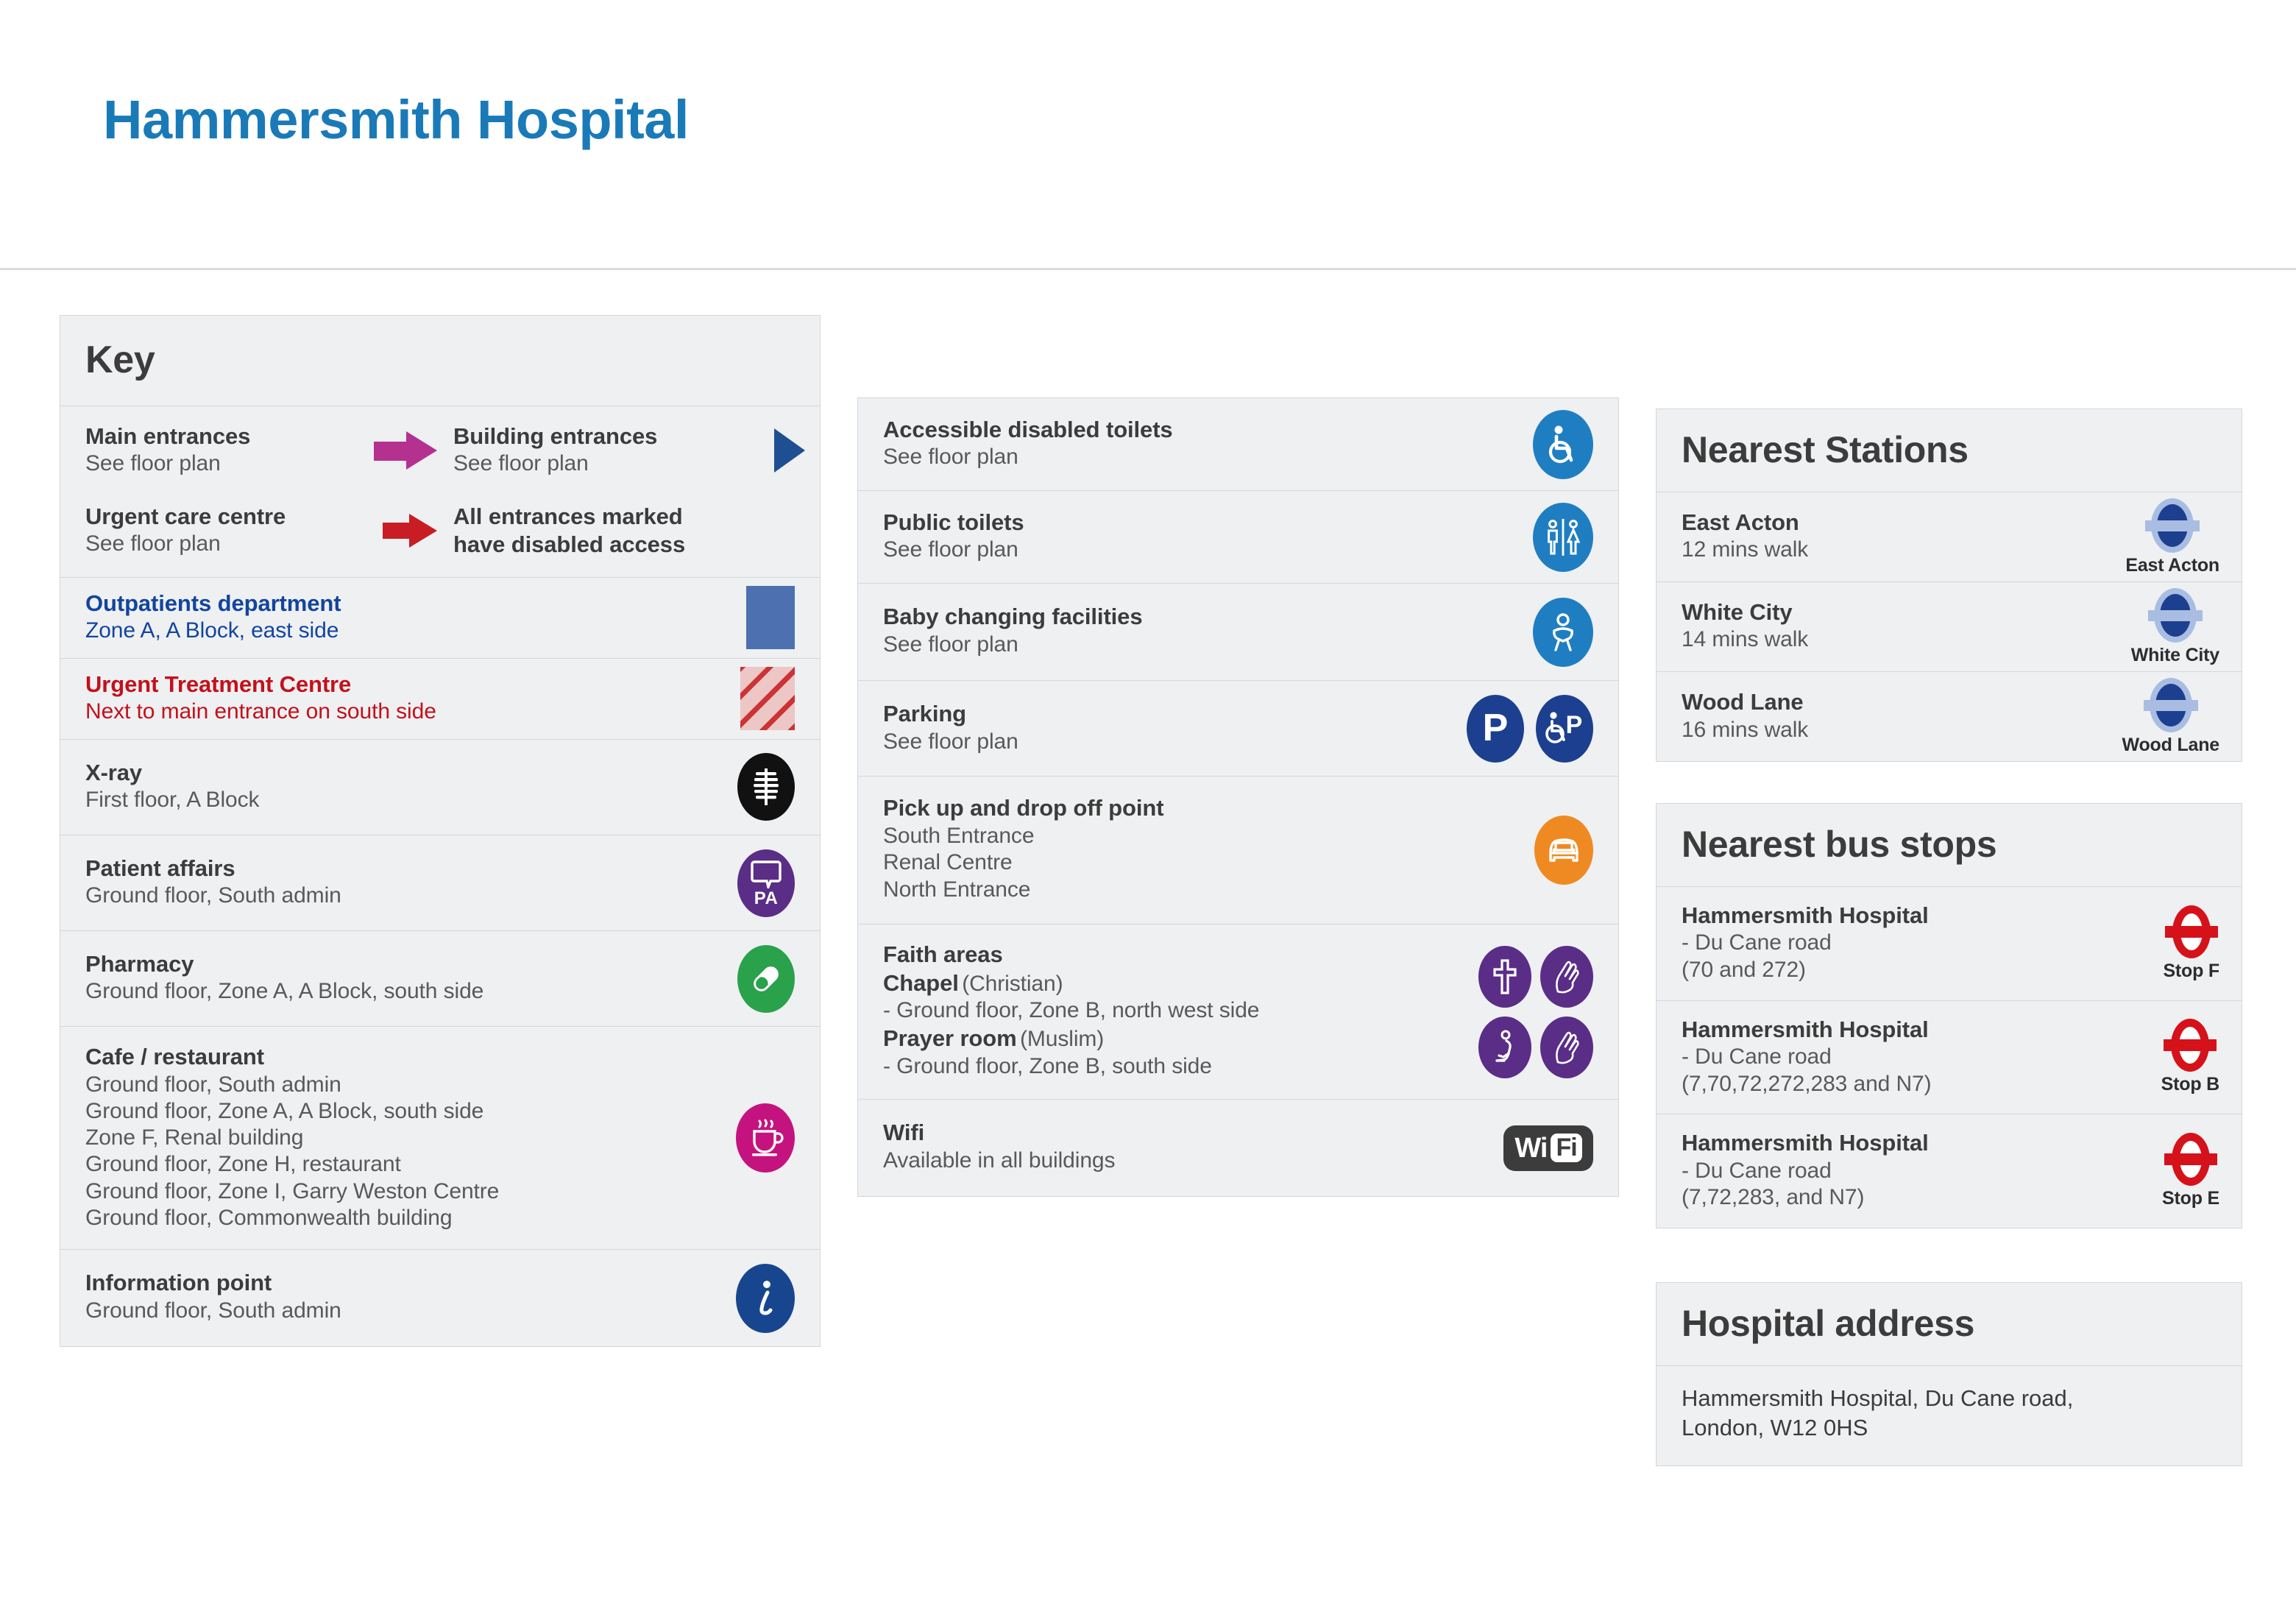  Describe the element at coordinates (1152, 1039) in the screenshot. I see `prayer-line: Prayer room (Muslim)` at that location.